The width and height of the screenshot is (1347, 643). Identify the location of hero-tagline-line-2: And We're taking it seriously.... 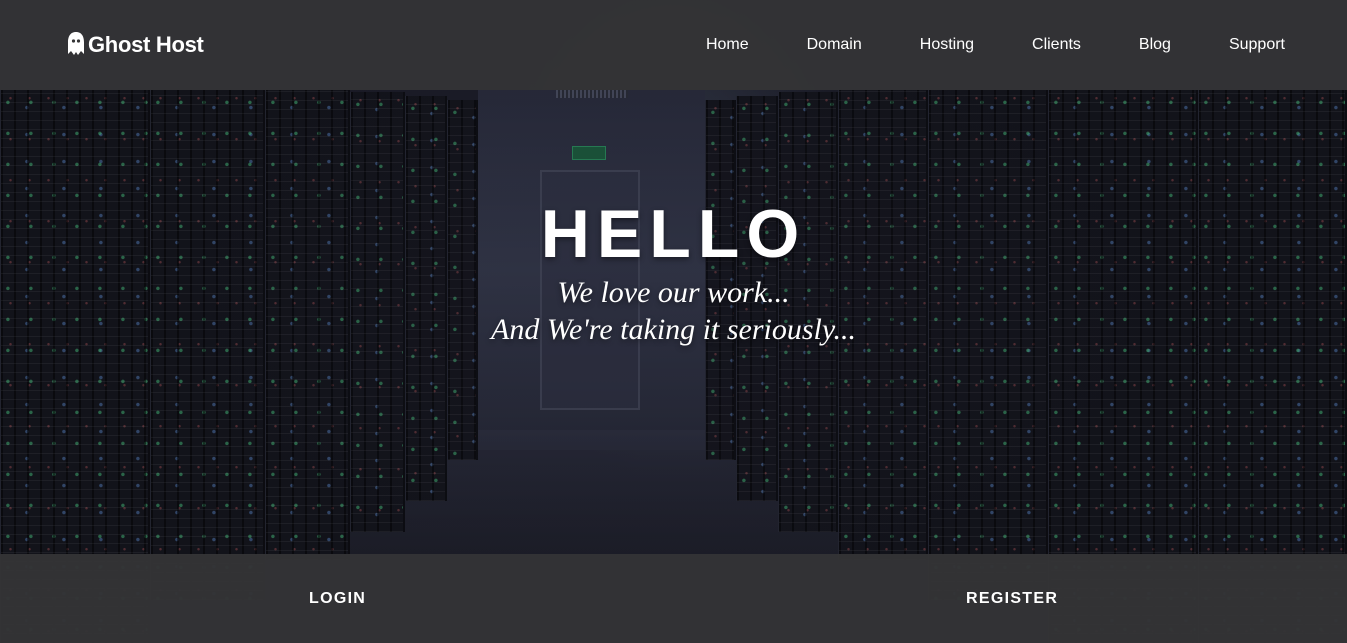
(673, 329).